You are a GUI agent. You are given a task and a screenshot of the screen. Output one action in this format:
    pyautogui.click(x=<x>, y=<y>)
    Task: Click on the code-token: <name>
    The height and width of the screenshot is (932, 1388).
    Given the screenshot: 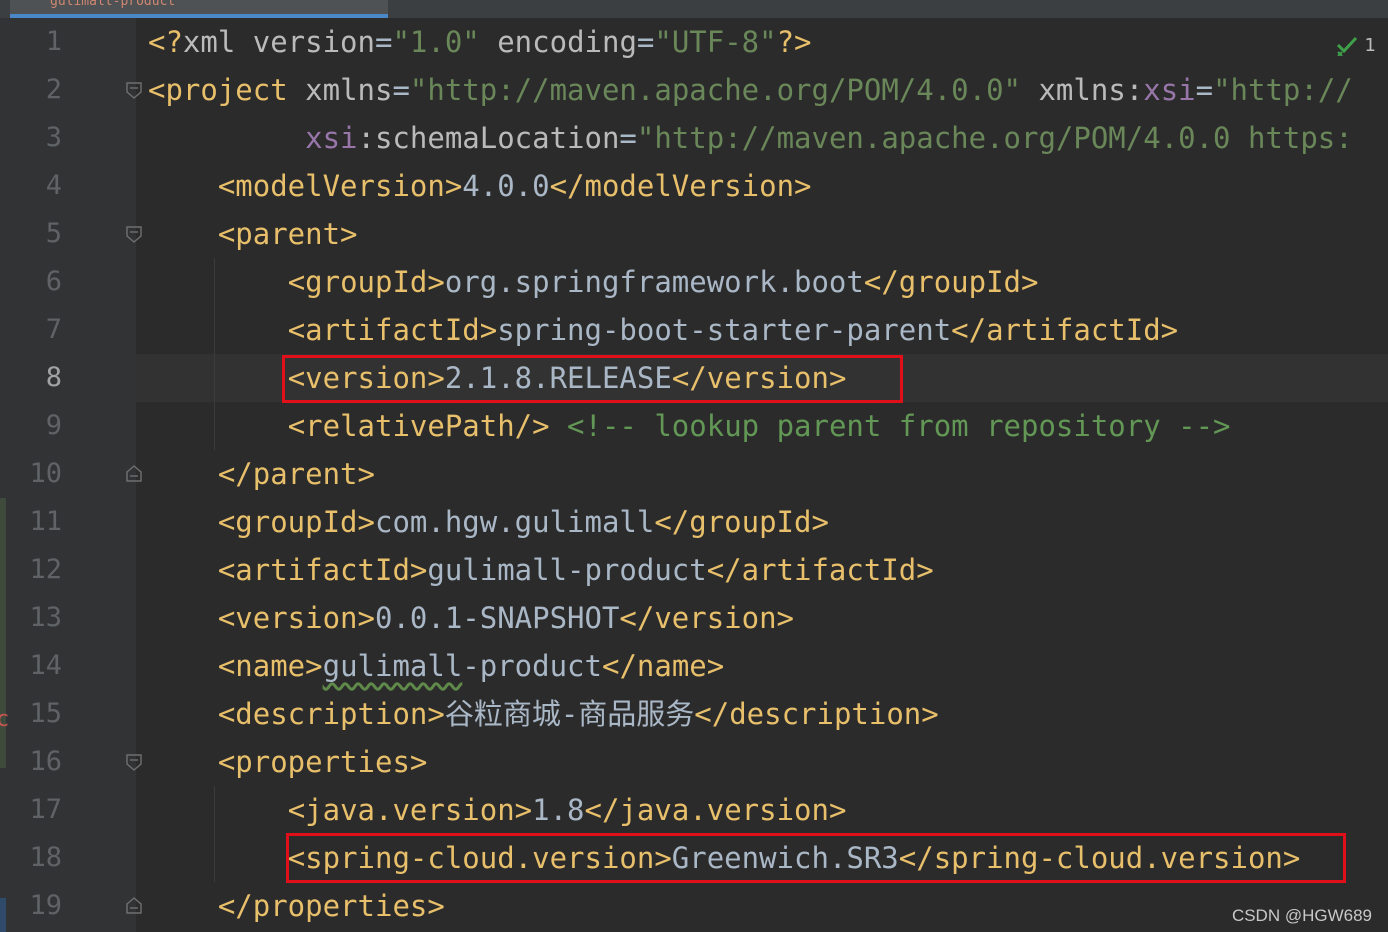 What is the action you would take?
    pyautogui.click(x=270, y=666)
    